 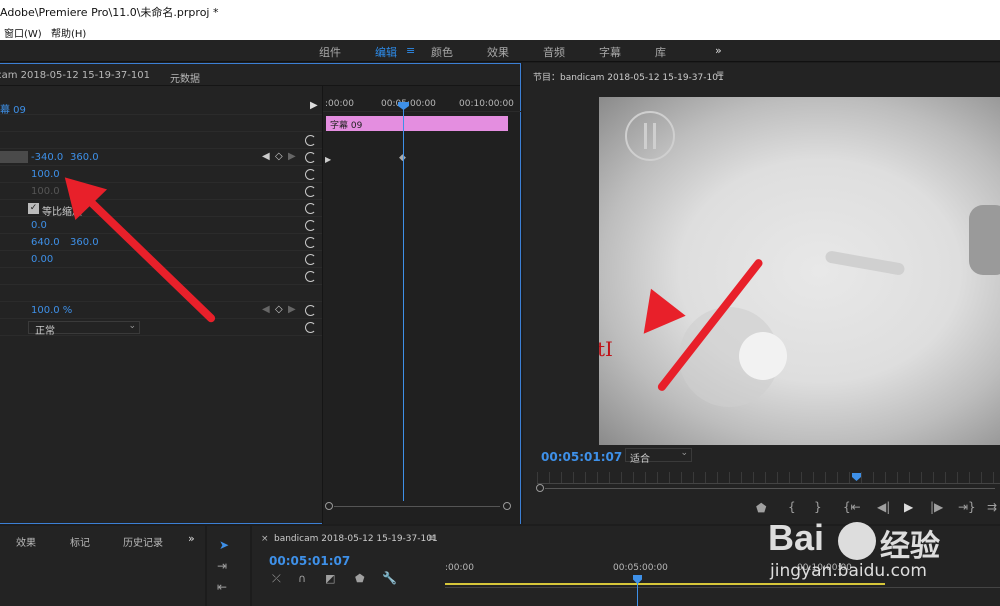 I want to click on go-to-out-icon: ⇥}, so click(x=967, y=507).